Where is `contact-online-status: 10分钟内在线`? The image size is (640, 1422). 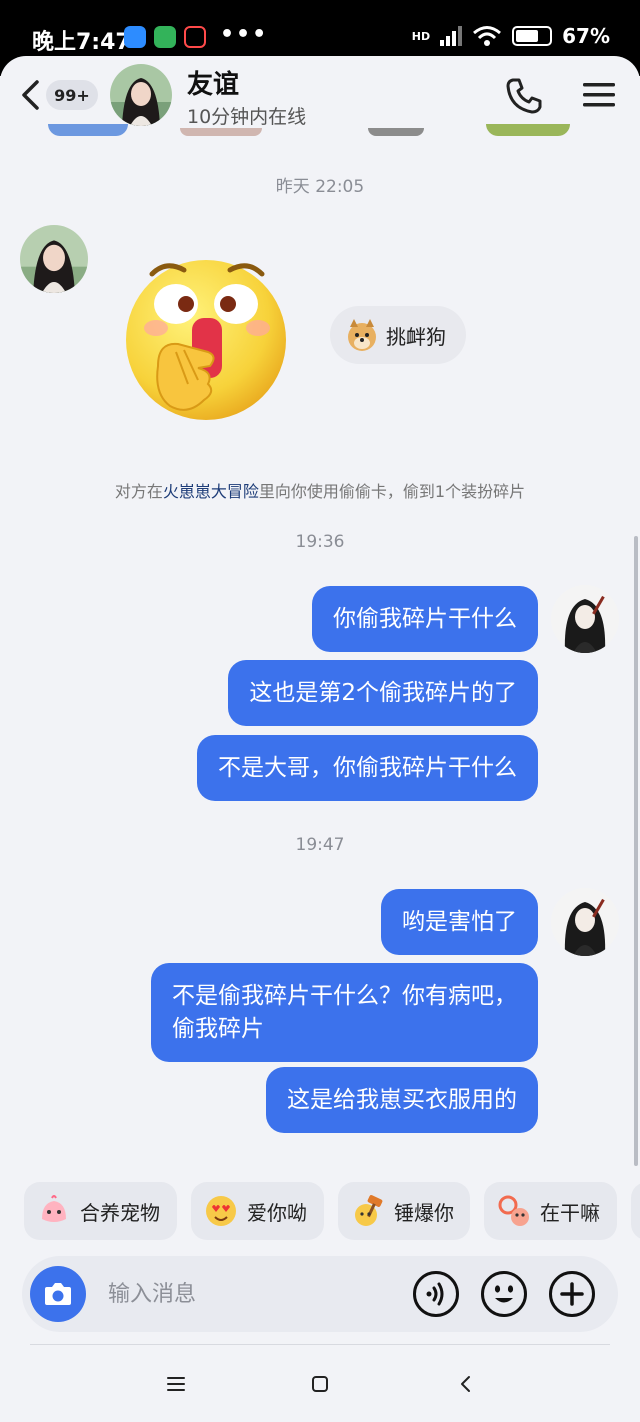 contact-online-status: 10分钟内在线 is located at coordinates (247, 117).